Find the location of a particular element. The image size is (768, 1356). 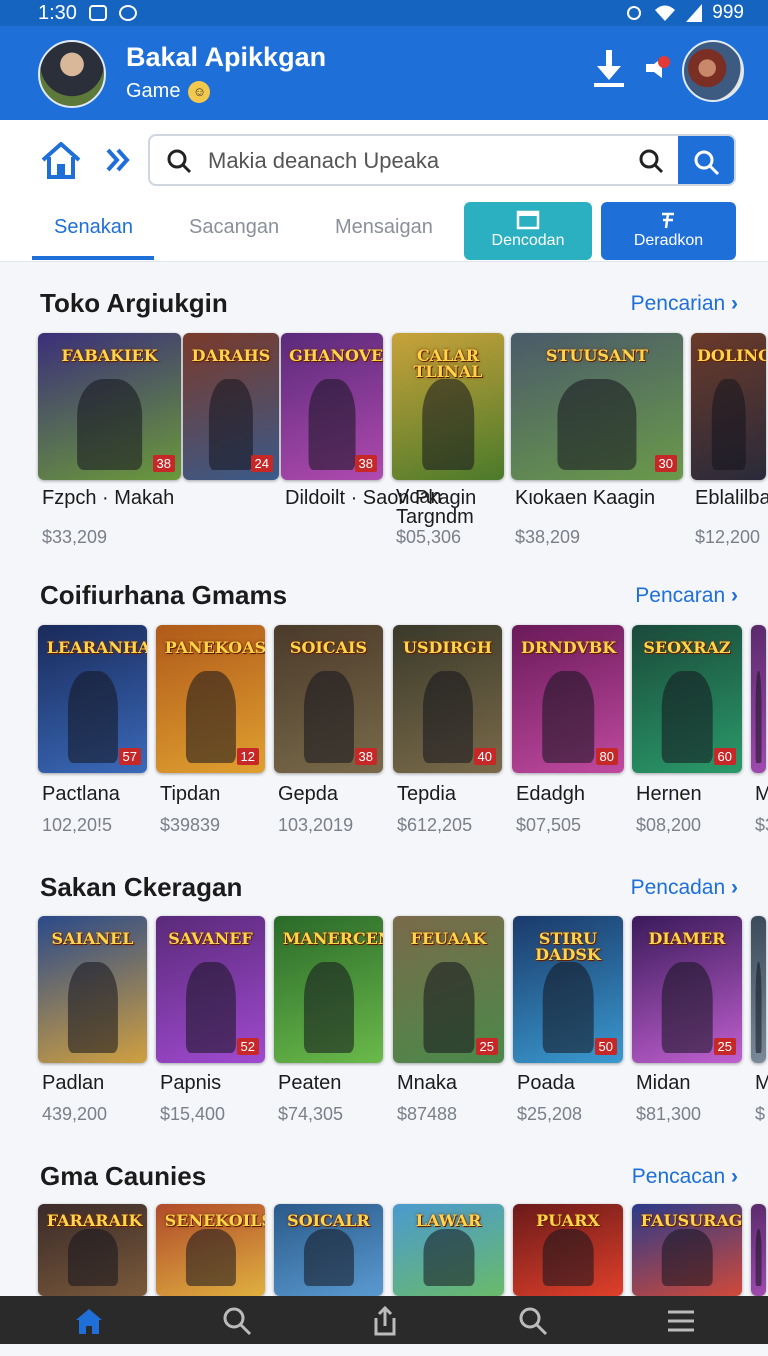

age-rating-badge: 25 is located at coordinates (724, 1046).